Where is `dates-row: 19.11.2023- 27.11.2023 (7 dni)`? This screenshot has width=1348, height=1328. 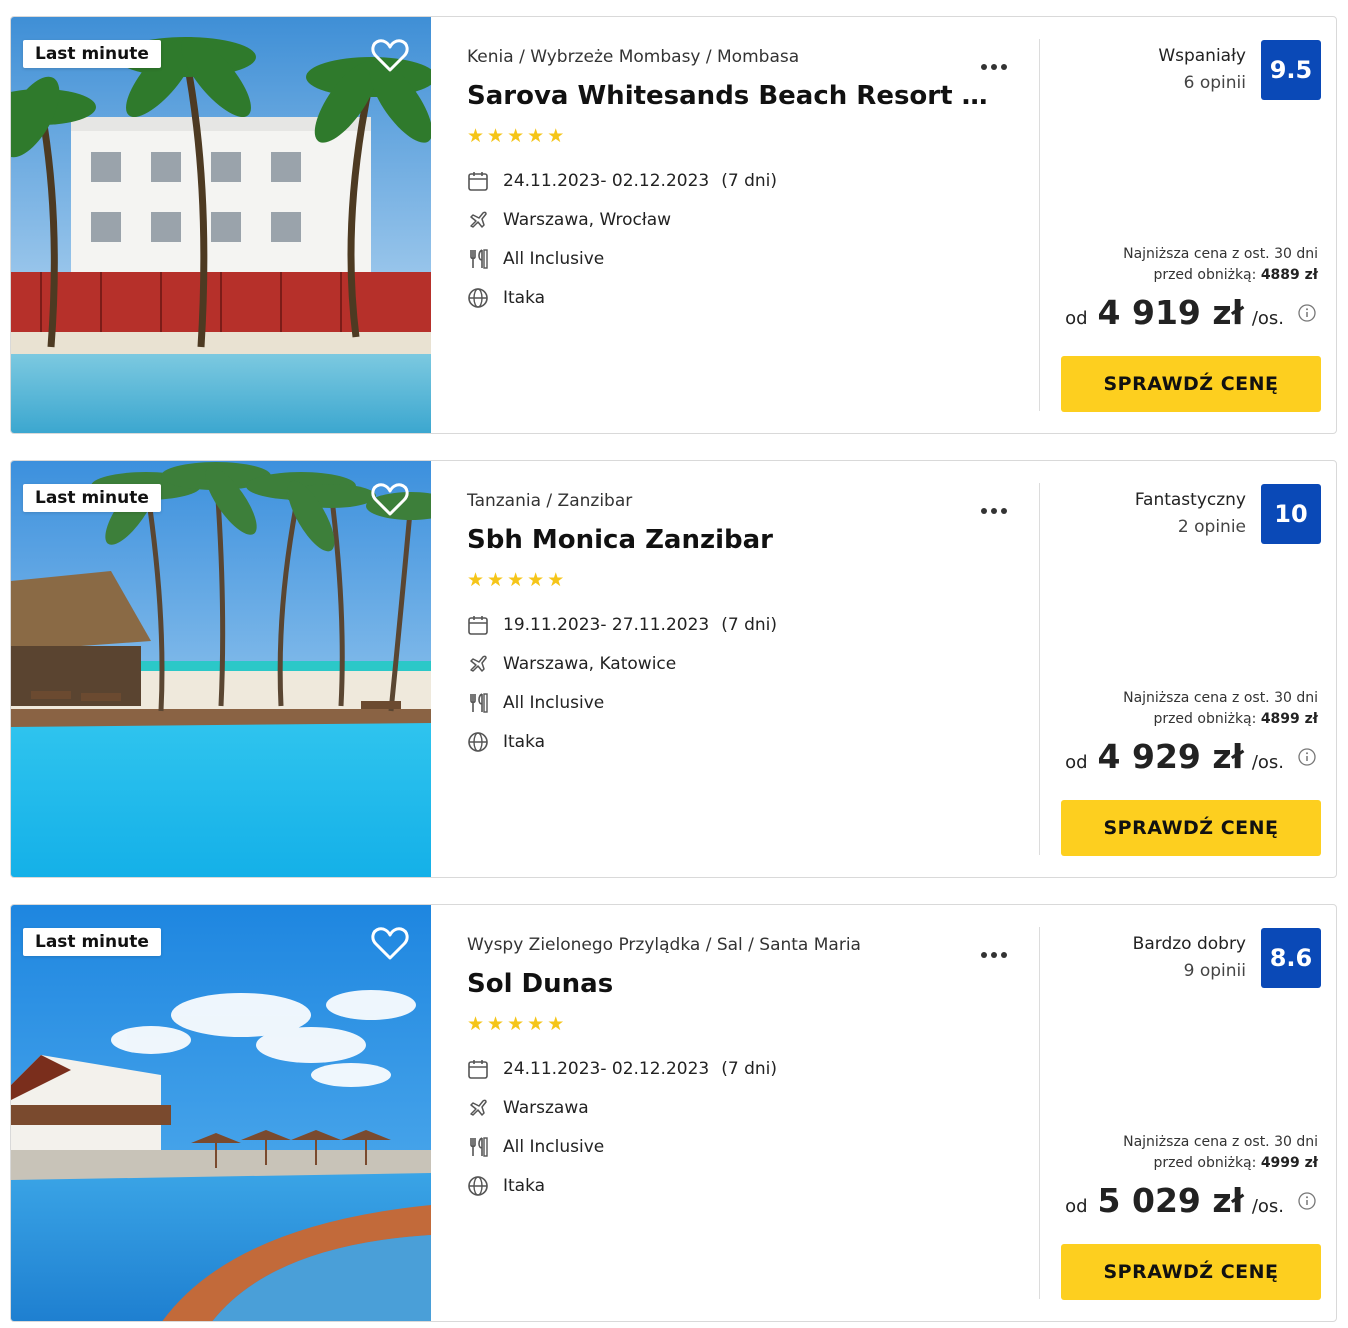 dates-row: 19.11.2023- 27.11.2023 (7 dni) is located at coordinates (622, 625).